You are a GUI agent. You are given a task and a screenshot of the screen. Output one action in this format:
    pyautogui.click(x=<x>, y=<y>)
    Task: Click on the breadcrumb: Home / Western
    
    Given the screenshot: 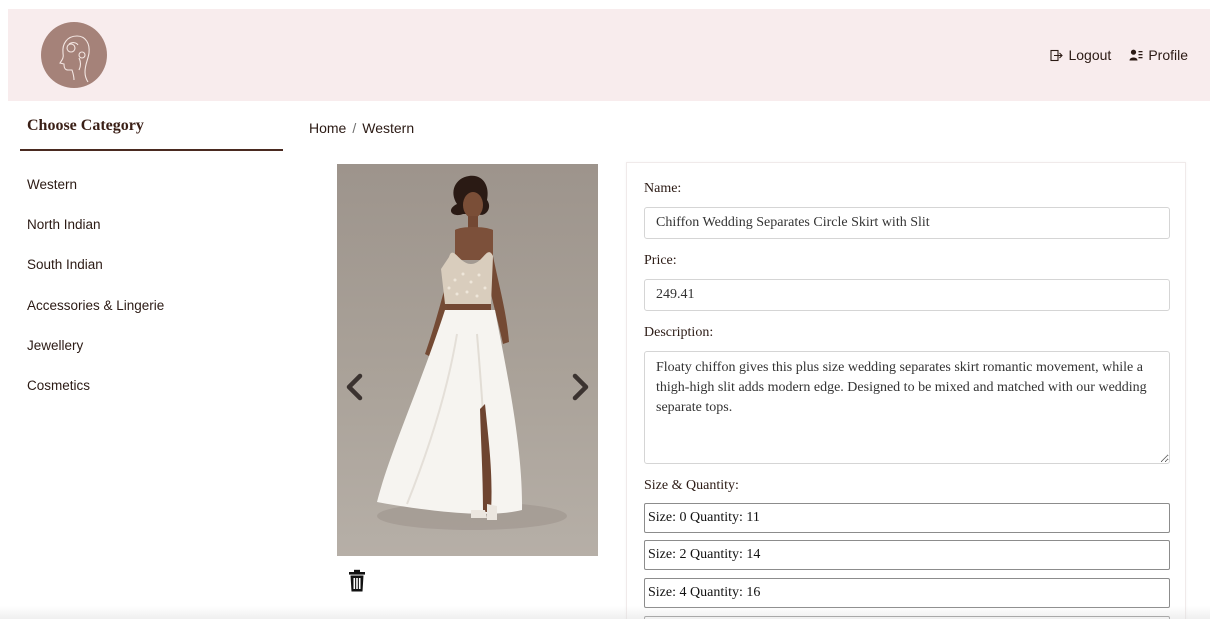 What is the action you would take?
    pyautogui.click(x=361, y=128)
    